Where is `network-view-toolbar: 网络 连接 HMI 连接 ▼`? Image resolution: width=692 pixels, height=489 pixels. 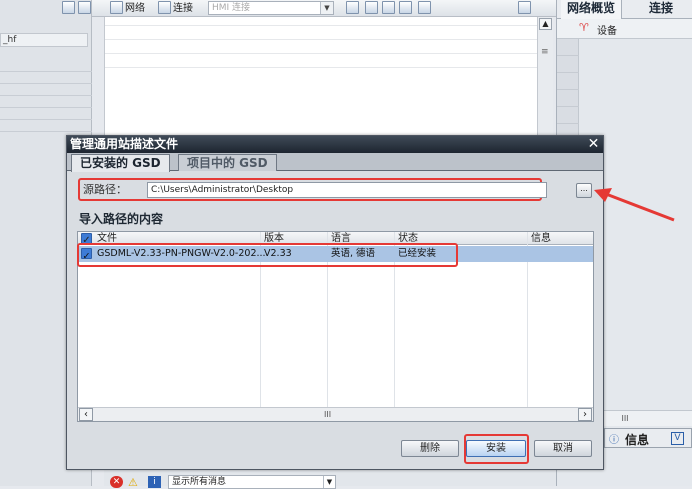 network-view-toolbar: 网络 连接 HMI 连接 ▼ is located at coordinates (309, 8).